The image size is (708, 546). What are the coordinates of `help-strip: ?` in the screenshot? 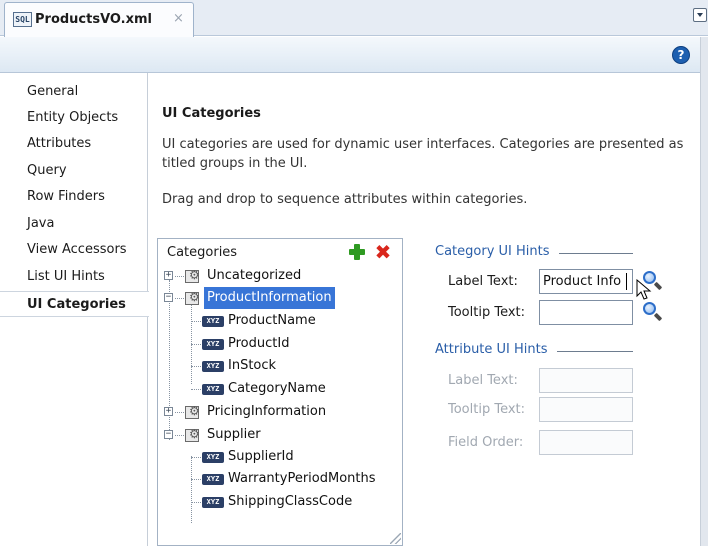 It's located at (354, 55).